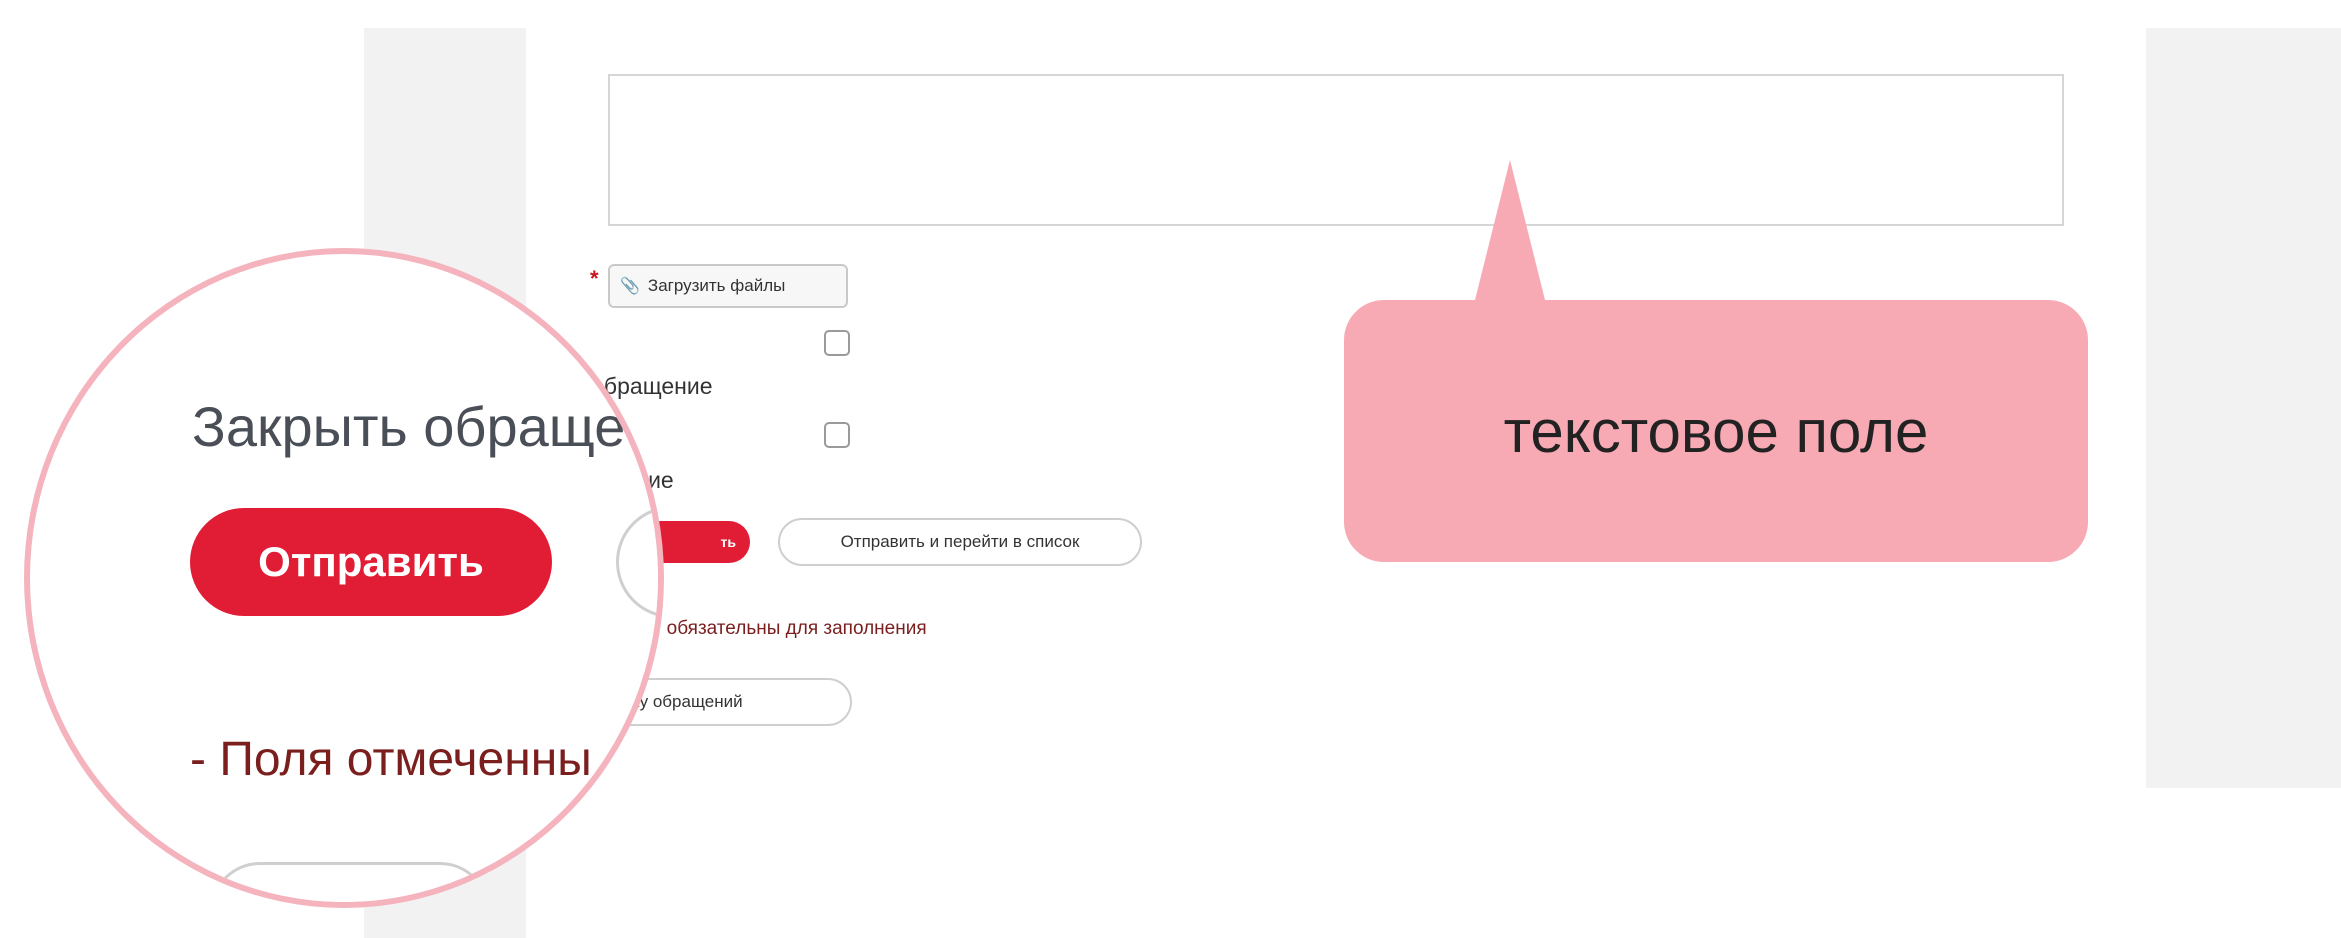 The width and height of the screenshot is (2341, 938). What do you see at coordinates (350, 882) in the screenshot?
I see `magnified-back-button` at bounding box center [350, 882].